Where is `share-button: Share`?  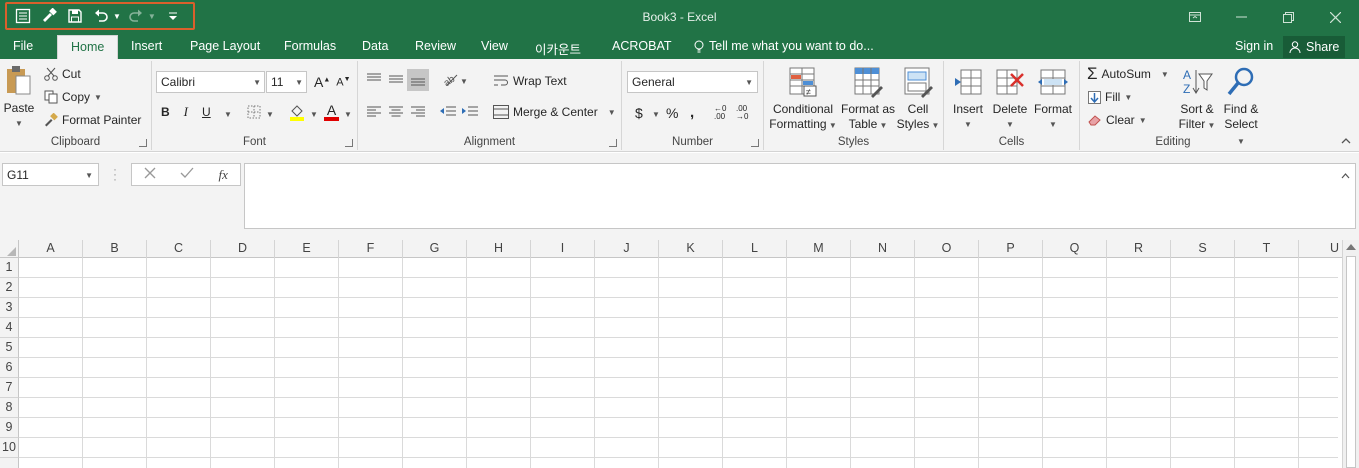 share-button: Share is located at coordinates (1314, 47).